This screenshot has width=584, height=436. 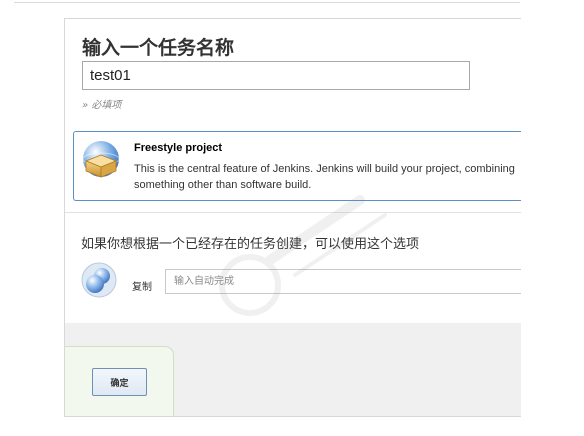 I want to click on copy-from-input, so click(x=343, y=281).